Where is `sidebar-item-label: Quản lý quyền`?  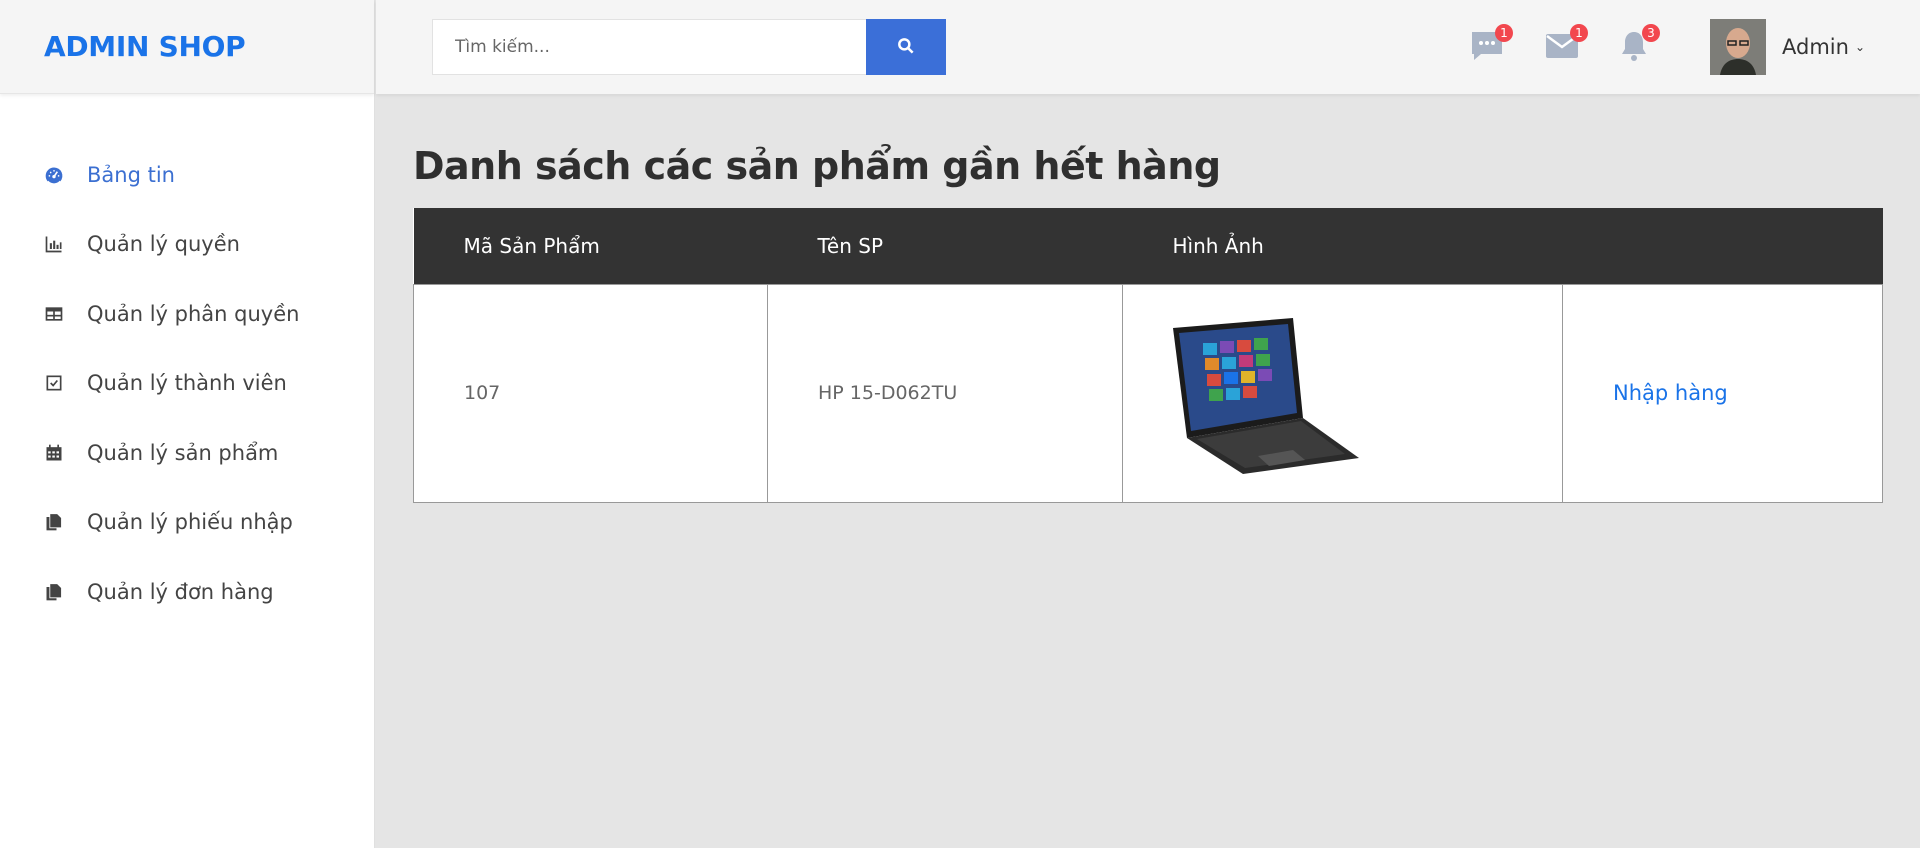 sidebar-item-label: Quản lý quyền is located at coordinates (163, 244).